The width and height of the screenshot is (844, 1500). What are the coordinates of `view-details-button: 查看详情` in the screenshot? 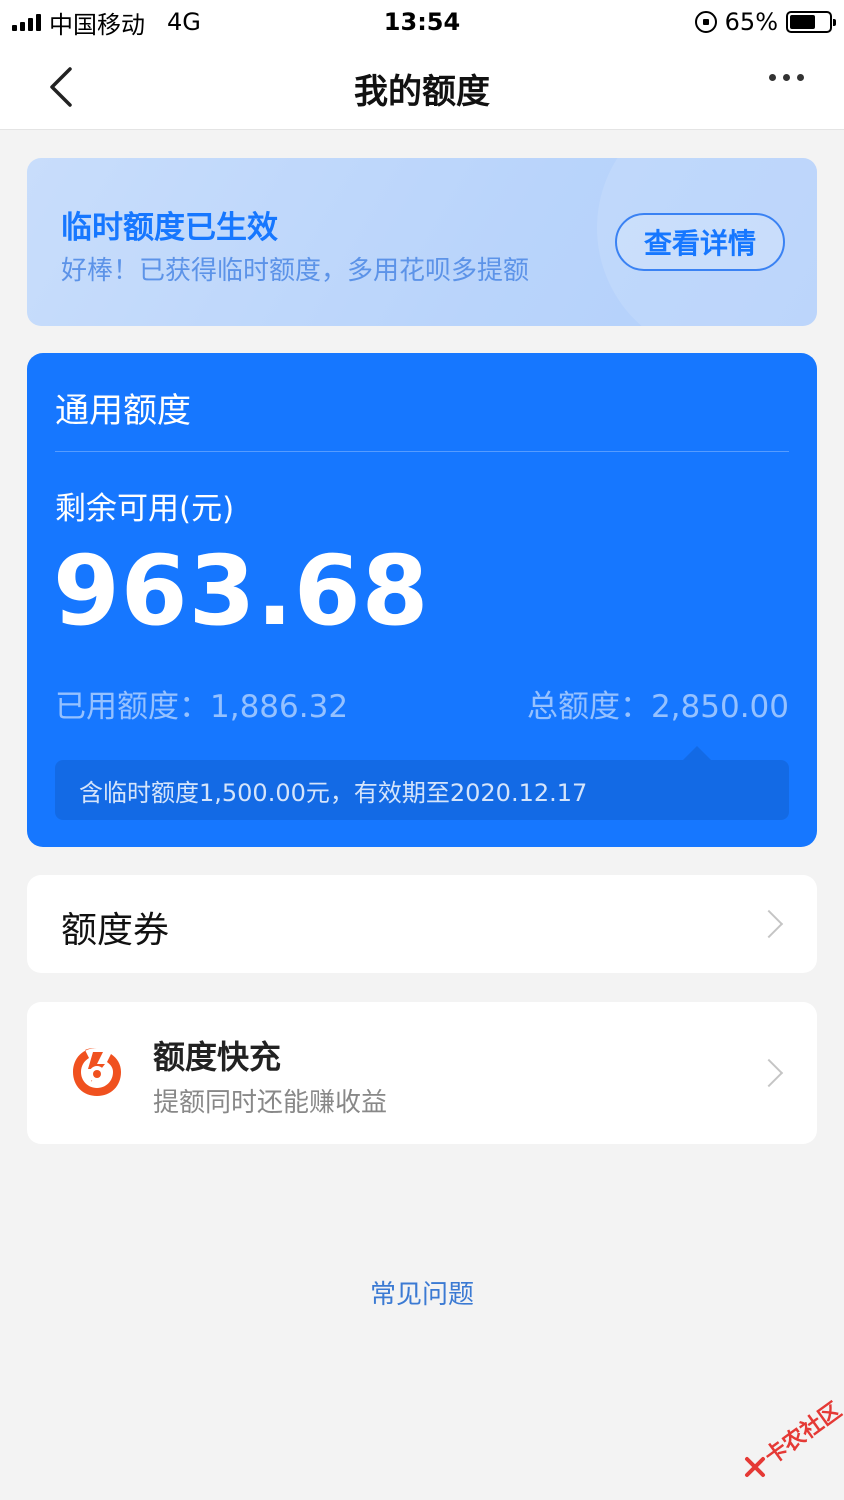 It's located at (700, 242).